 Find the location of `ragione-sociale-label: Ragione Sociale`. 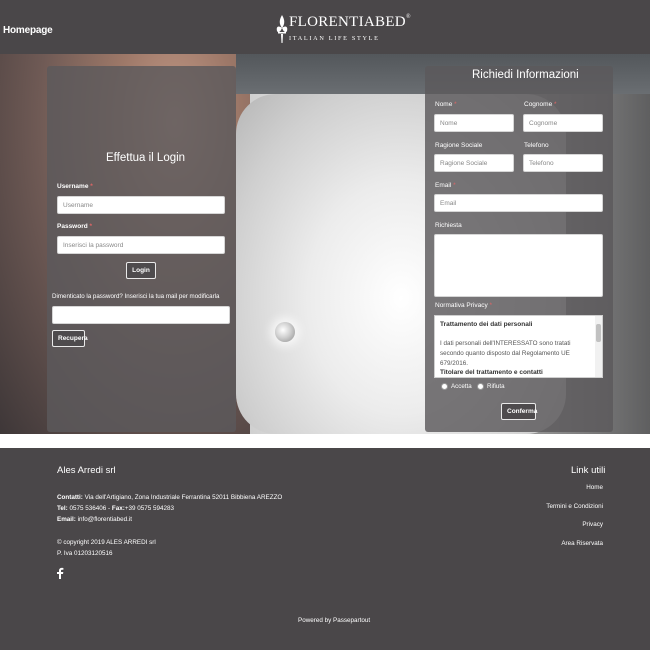

ragione-sociale-label: Ragione Sociale is located at coordinates (459, 145).